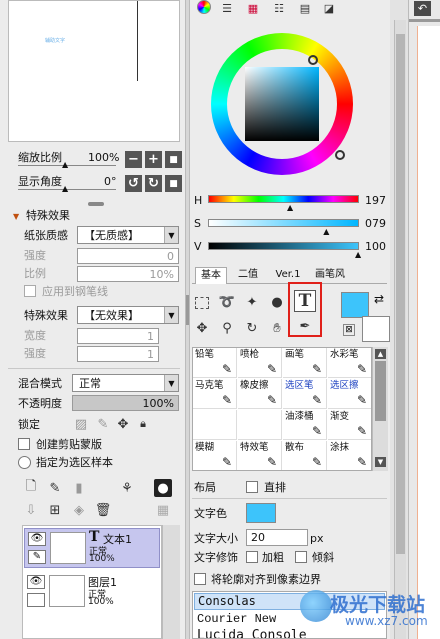  I want to click on rotate-cw-button: ↻, so click(153, 183).